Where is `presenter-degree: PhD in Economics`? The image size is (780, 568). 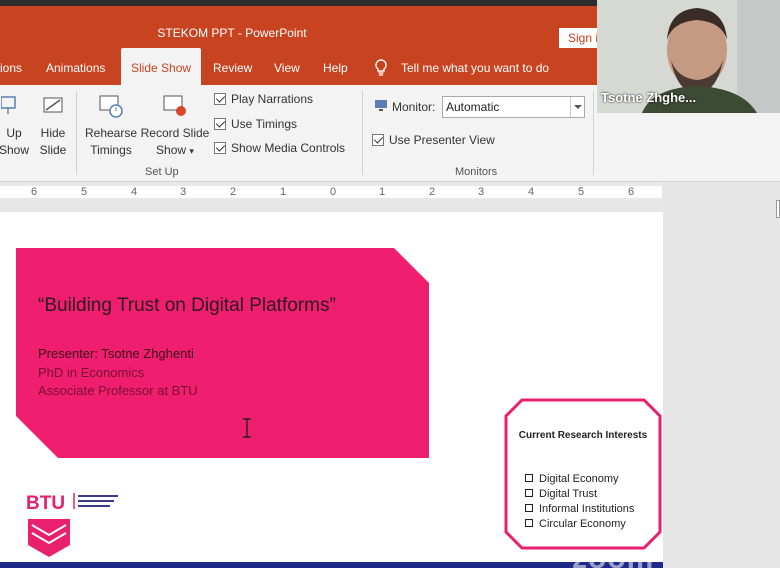
presenter-degree: PhD in Economics is located at coordinates (91, 372).